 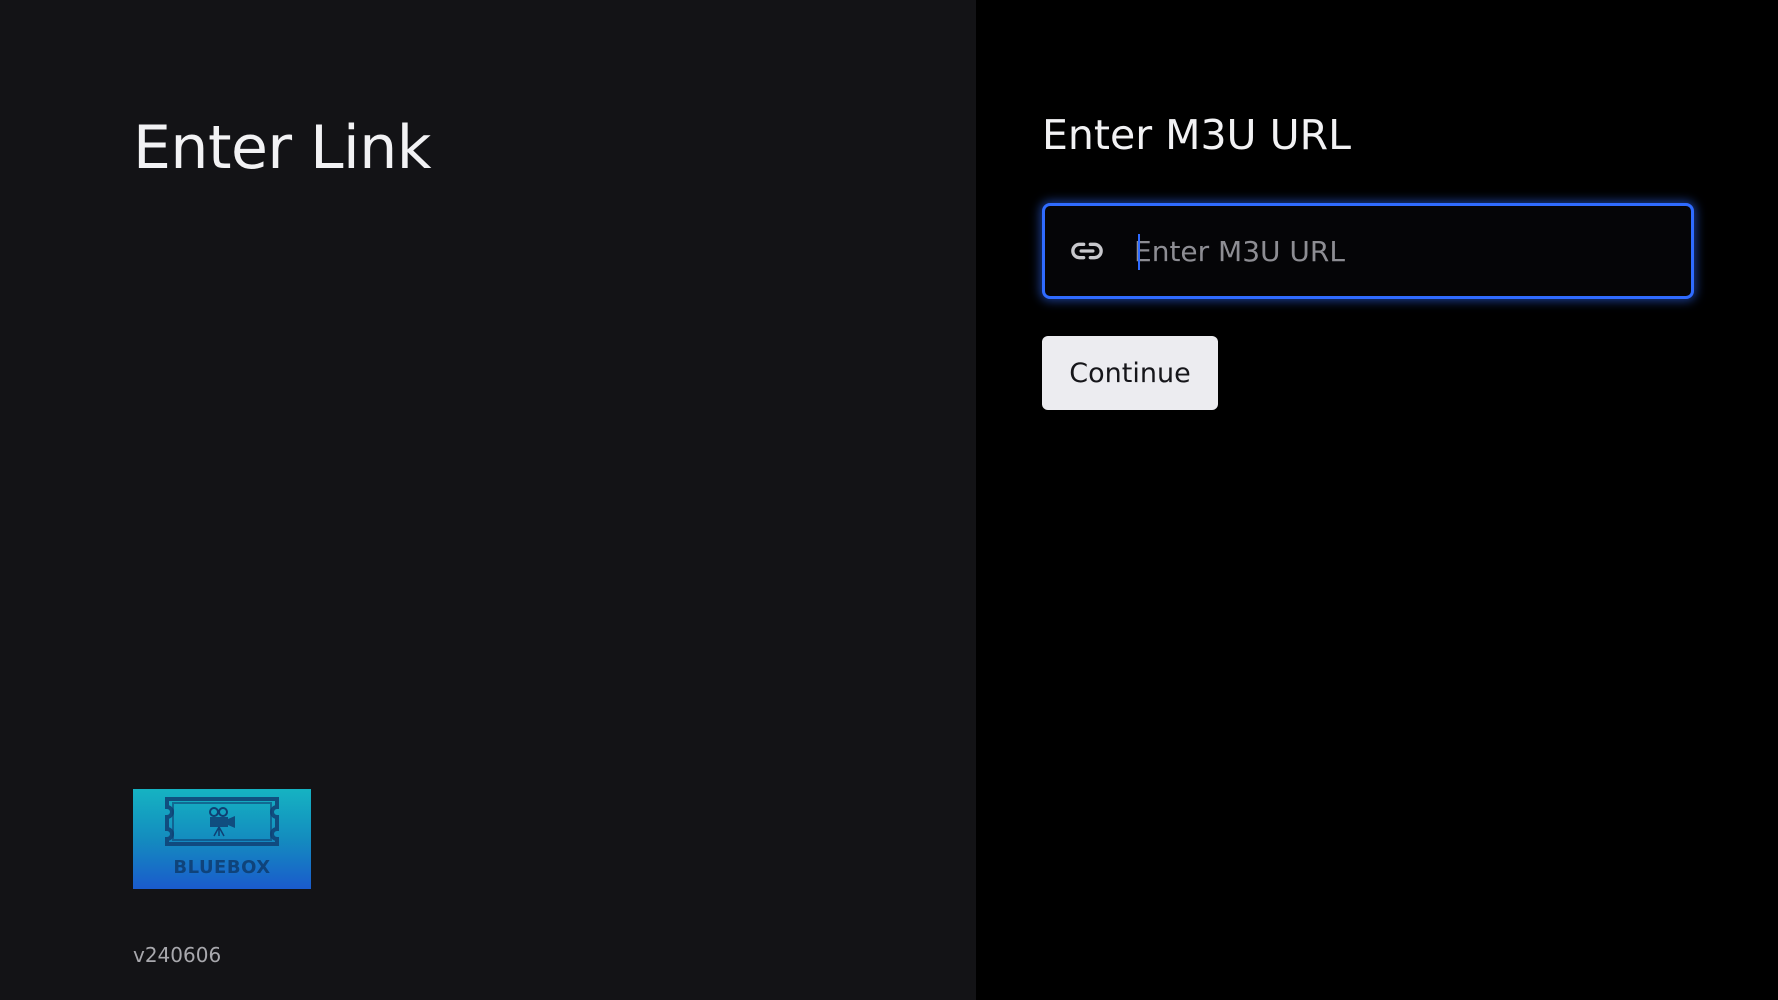 What do you see at coordinates (222, 839) in the screenshot?
I see `bluebox-logo: BLUEBOX` at bounding box center [222, 839].